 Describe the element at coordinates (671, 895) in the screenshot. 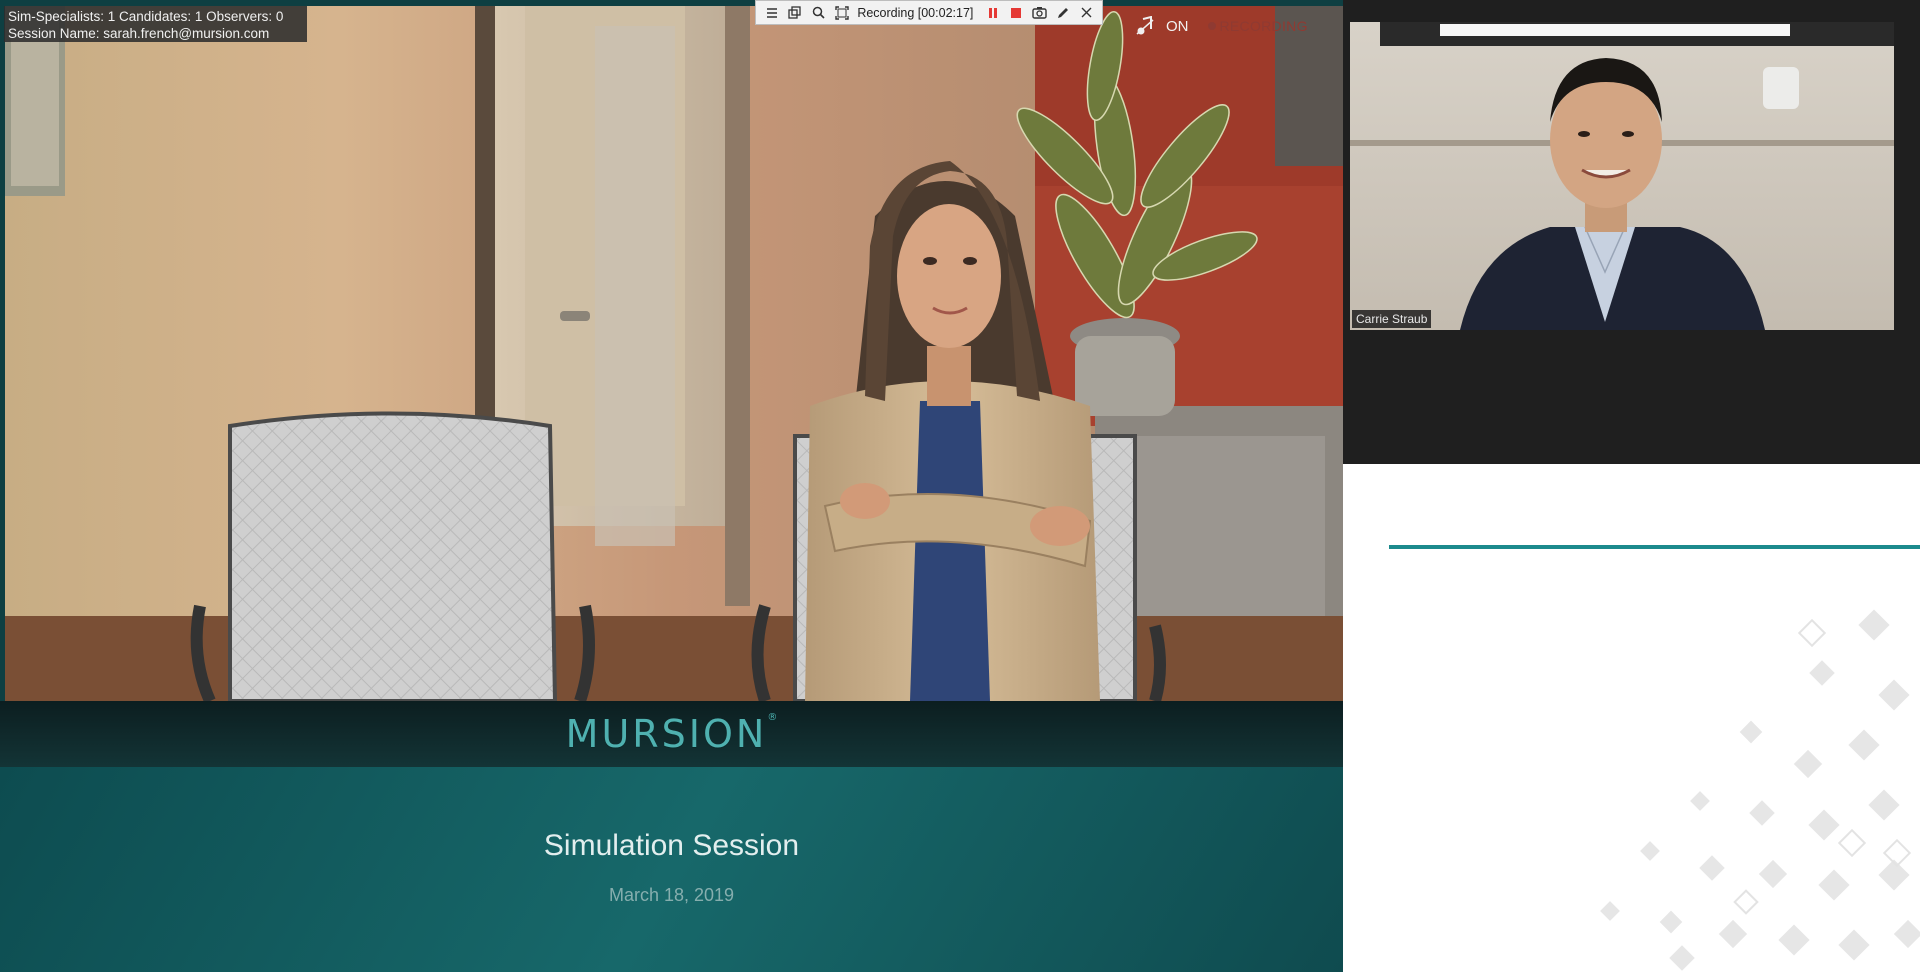

I see `slide-date: March 18, 2019` at that location.